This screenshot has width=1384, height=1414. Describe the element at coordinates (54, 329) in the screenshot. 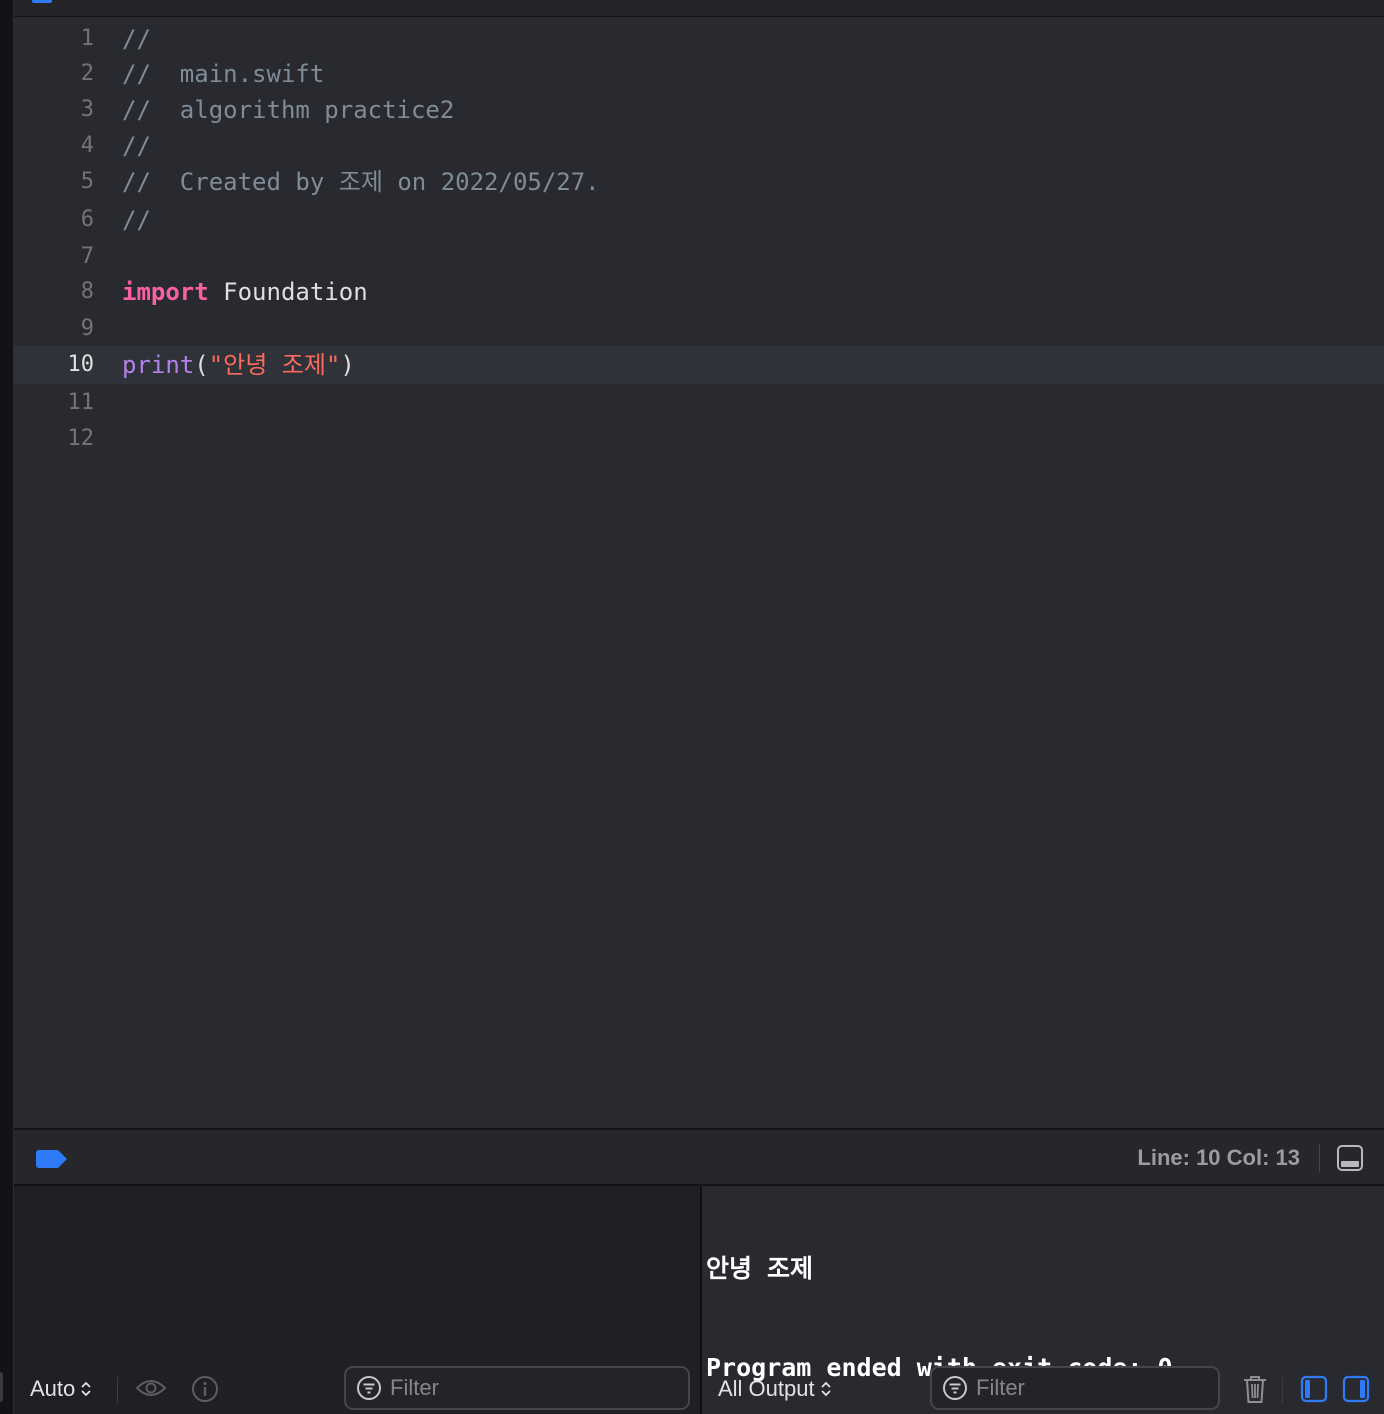

I see `line-number: 9` at that location.